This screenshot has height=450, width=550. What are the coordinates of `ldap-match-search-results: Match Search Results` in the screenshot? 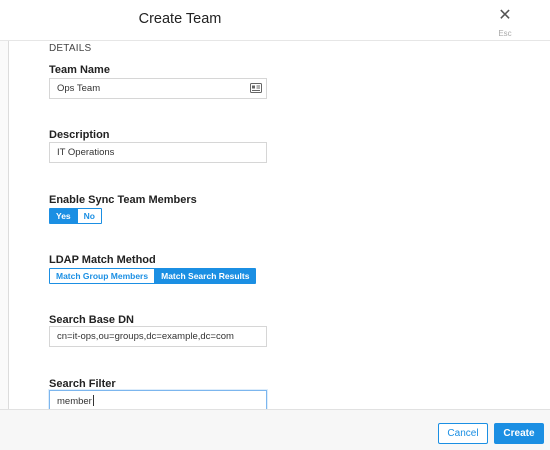 It's located at (205, 276).